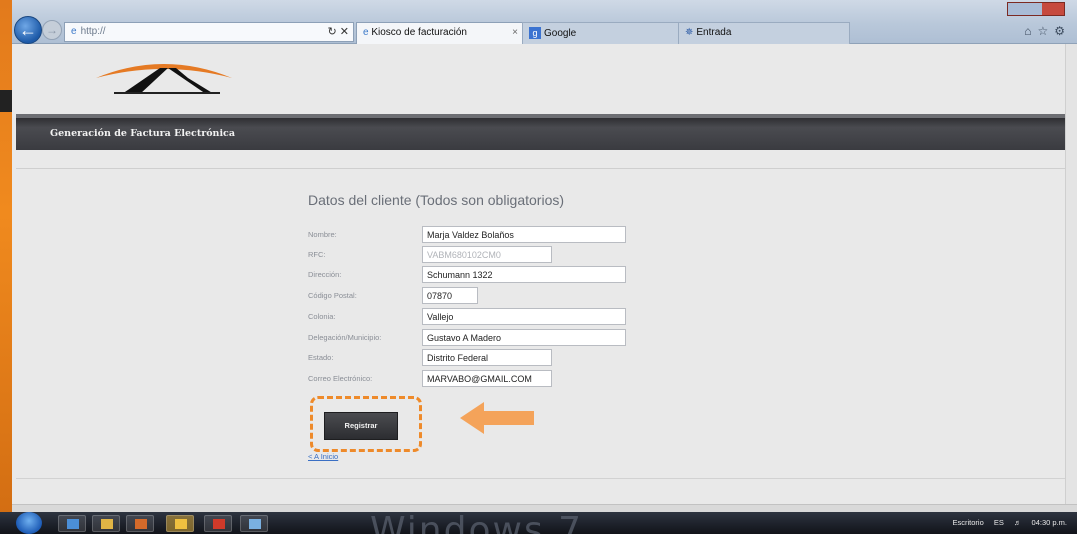 This screenshot has width=1077, height=534. I want to click on page-title: Generación de Factura Electrónica, so click(142, 133).